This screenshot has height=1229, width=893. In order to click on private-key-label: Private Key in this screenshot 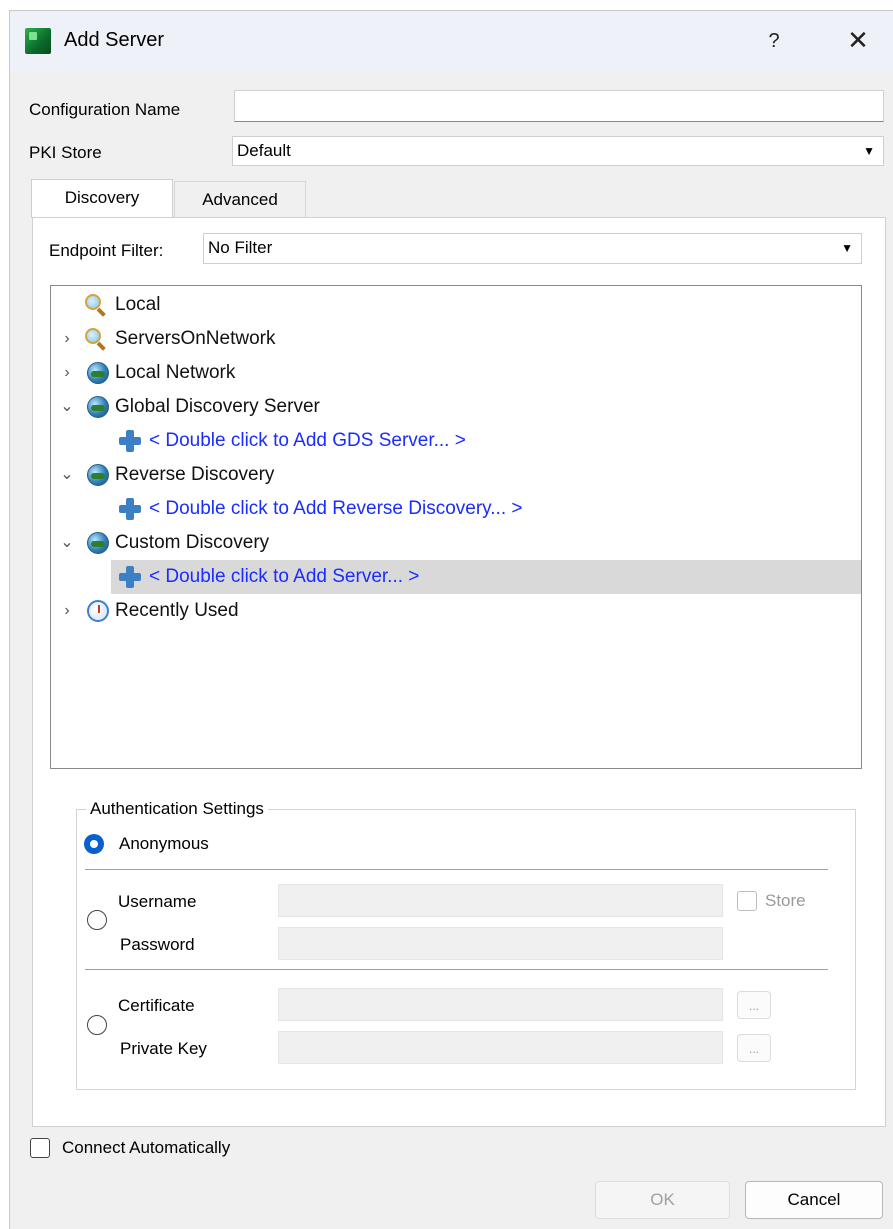, I will do `click(163, 1048)`.